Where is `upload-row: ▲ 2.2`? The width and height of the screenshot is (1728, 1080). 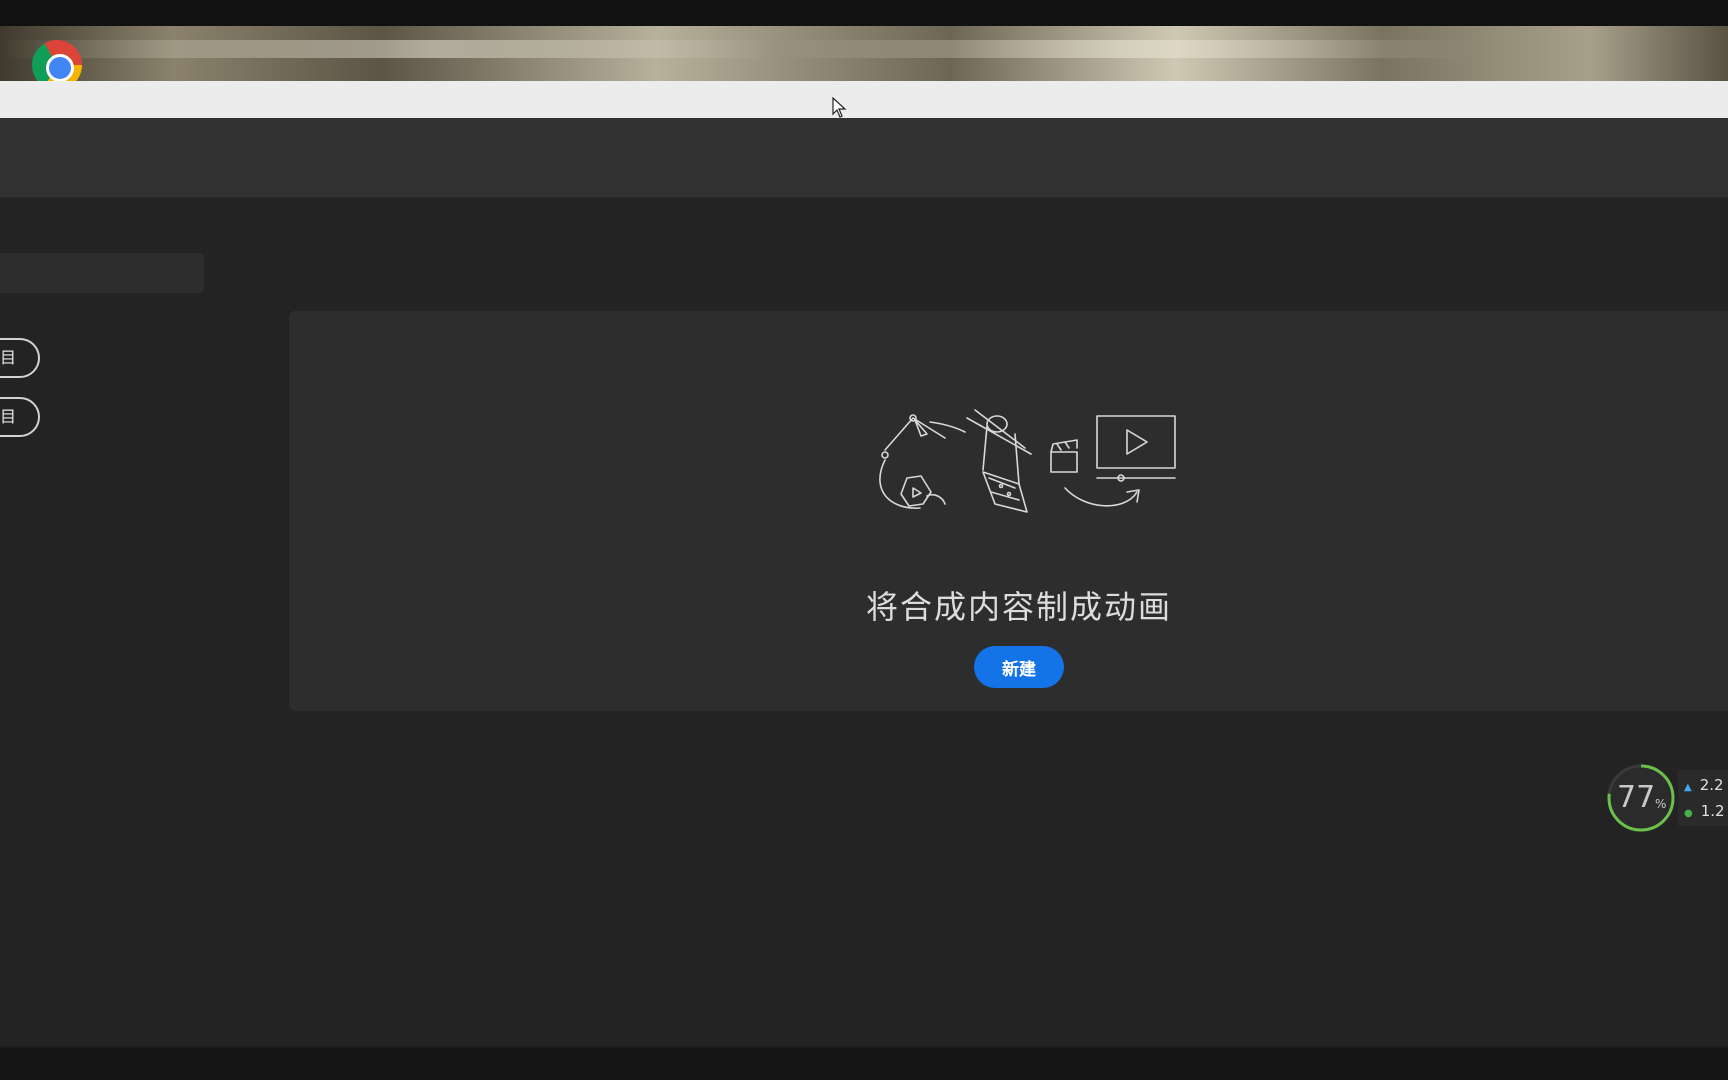
upload-row: ▲ 2.2 is located at coordinates (1704, 785).